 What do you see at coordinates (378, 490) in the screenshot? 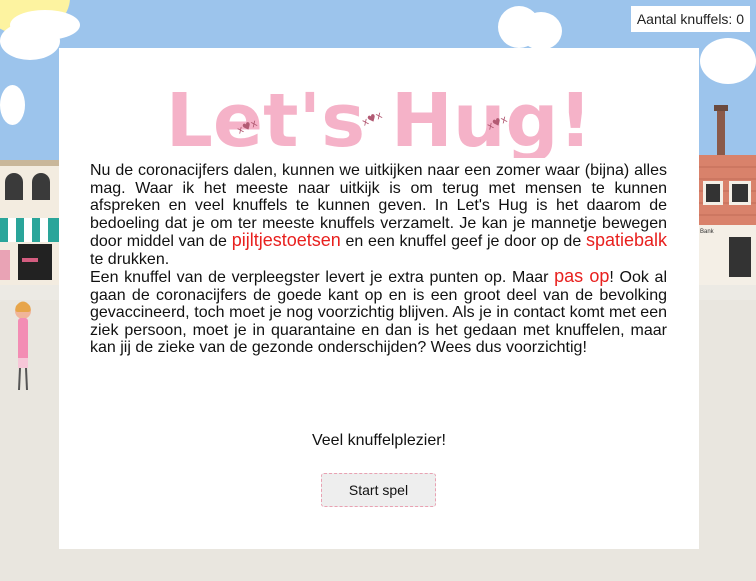
I see `start-game-button: Start spel` at bounding box center [378, 490].